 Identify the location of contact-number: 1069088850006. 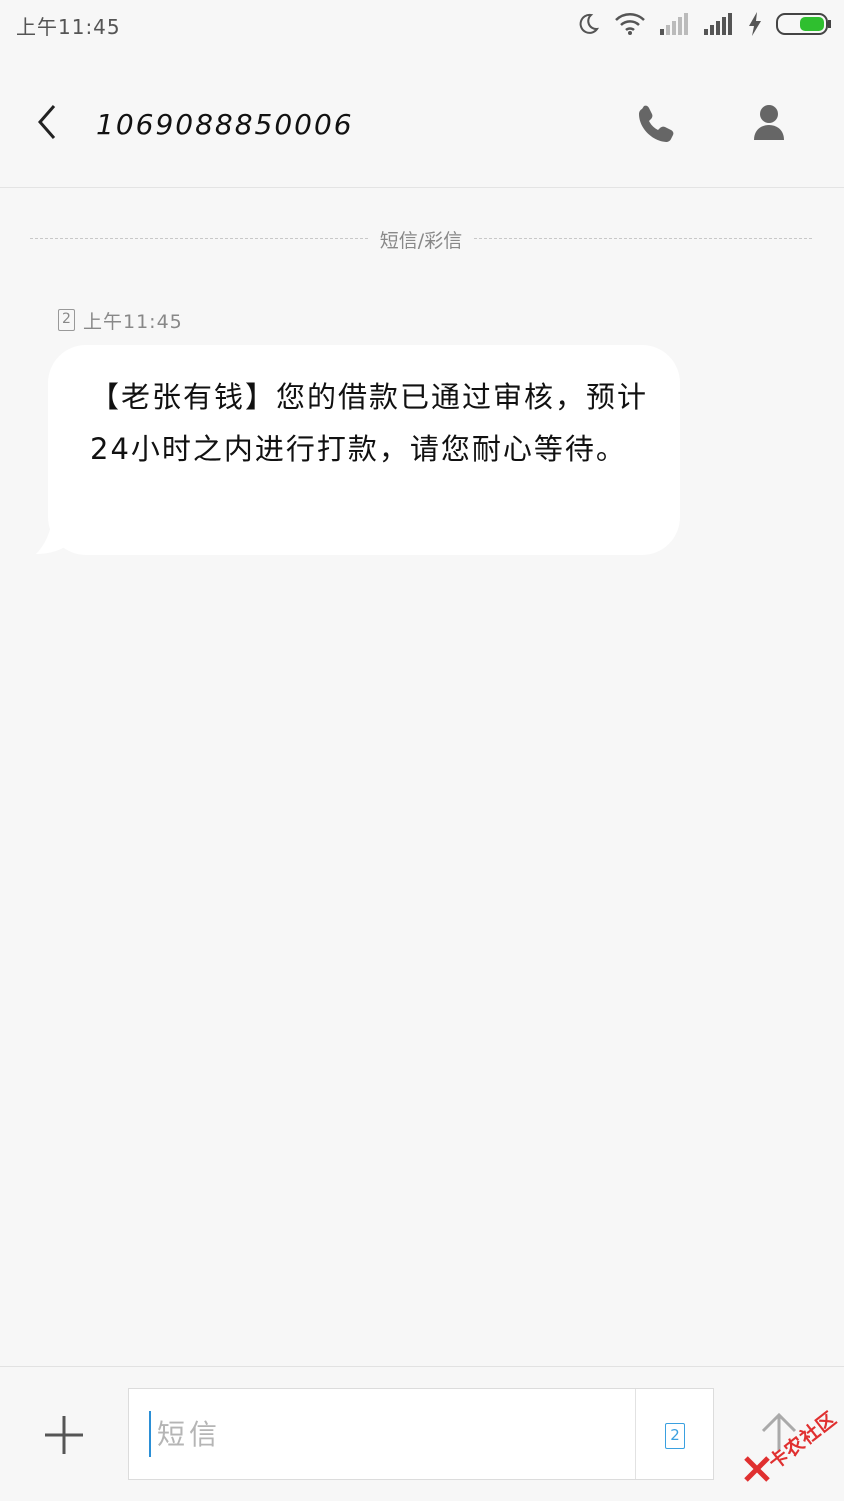
(225, 124).